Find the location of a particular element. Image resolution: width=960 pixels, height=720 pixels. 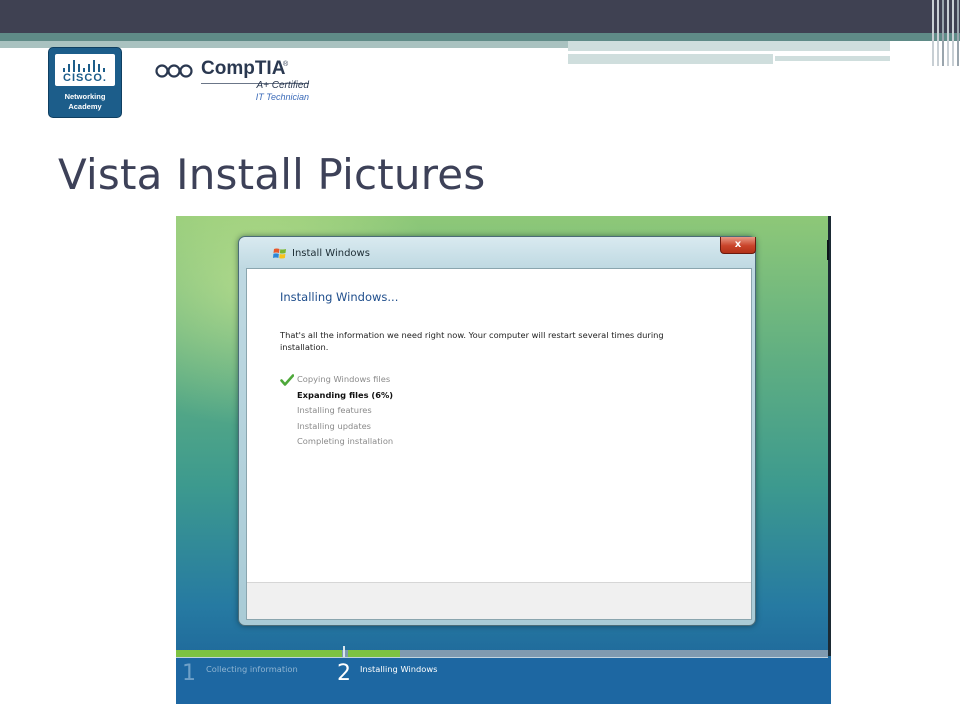

phase-2-number: 2 is located at coordinates (344, 673).